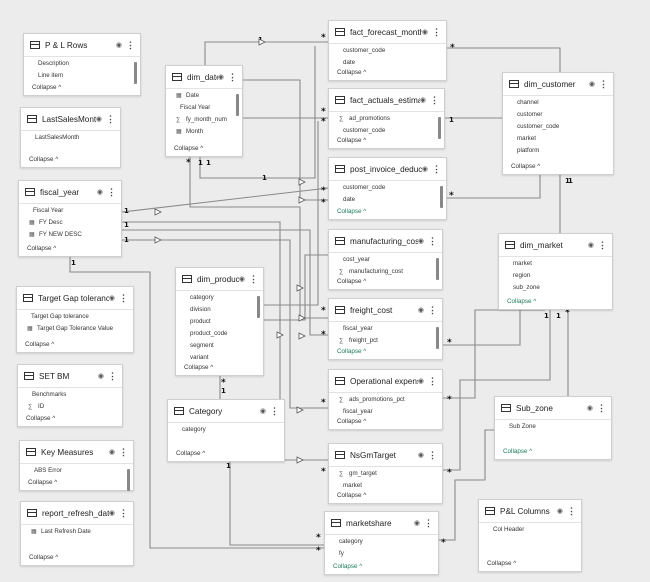  Describe the element at coordinates (553, 428) in the screenshot. I see `table-card-sub-zone: Sub_zone ◉ ⋮ Sub Zone Collapse ^` at that location.